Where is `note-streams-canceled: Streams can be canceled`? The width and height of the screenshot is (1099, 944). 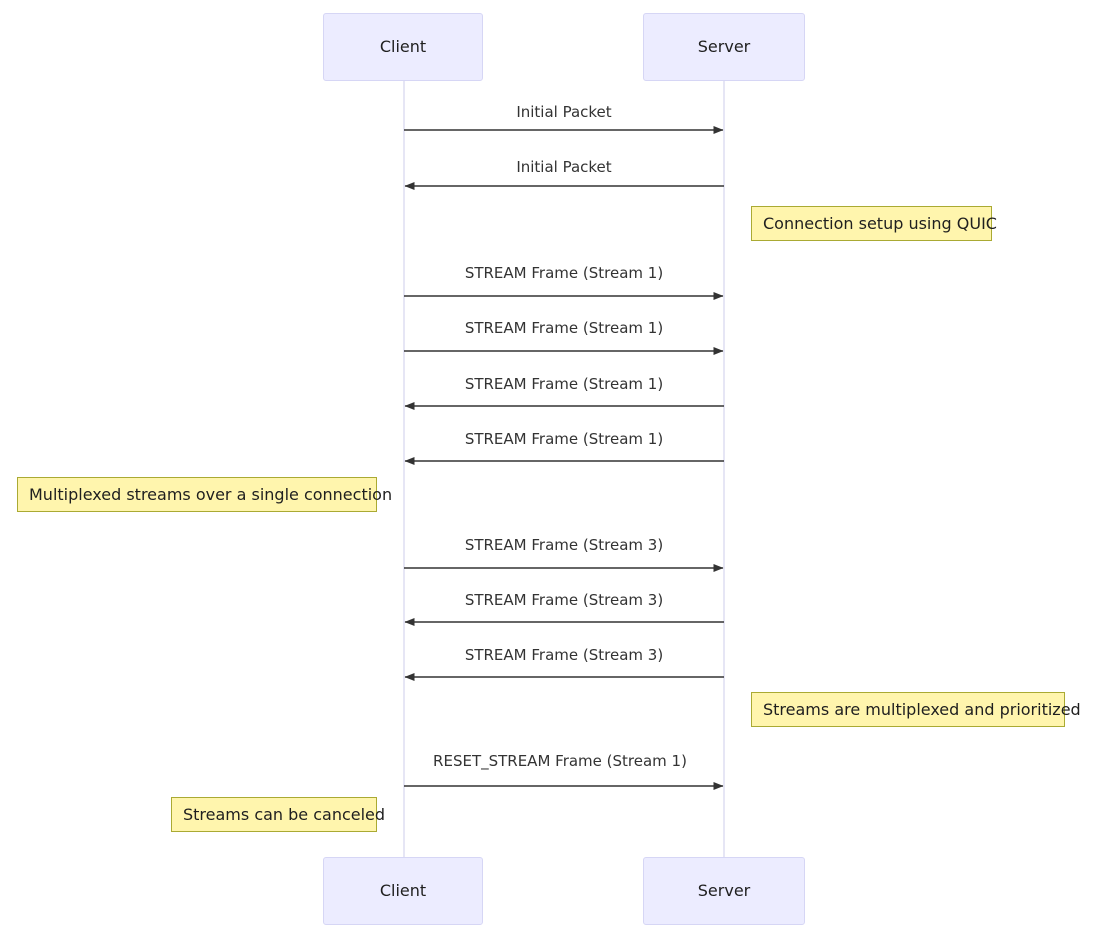 note-streams-canceled: Streams can be canceled is located at coordinates (278, 814).